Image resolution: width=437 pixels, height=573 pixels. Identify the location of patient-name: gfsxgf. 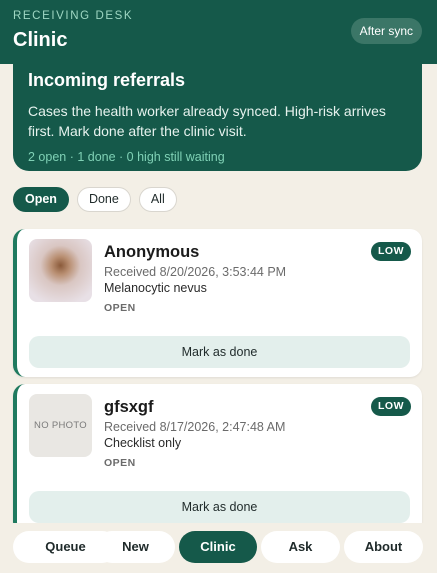
(129, 407).